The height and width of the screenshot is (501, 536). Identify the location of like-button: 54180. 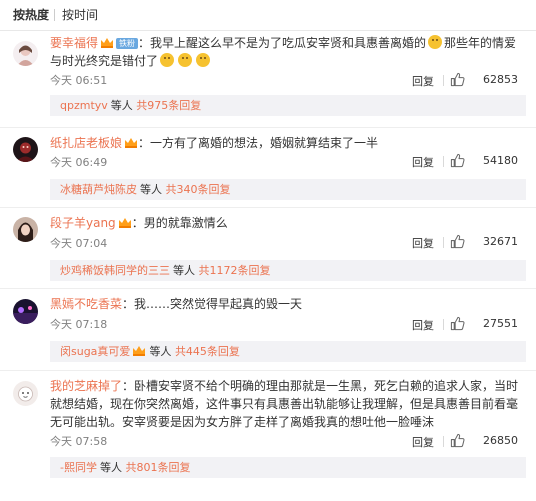
(484, 161).